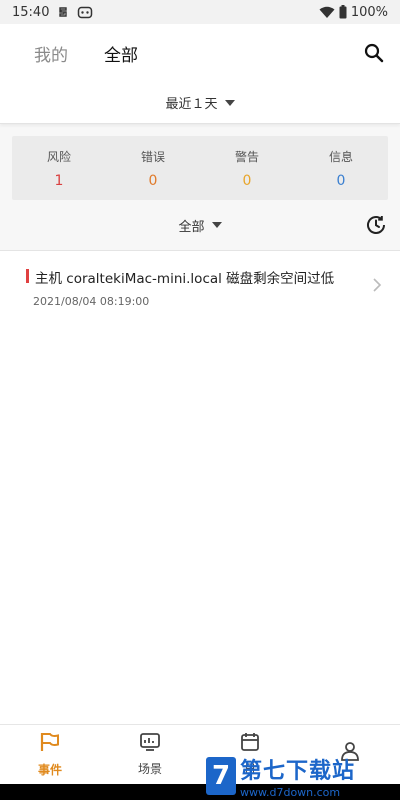  I want to click on severity-summary: 风险 1 错误 0 警告 0 信息 0, so click(200, 168).